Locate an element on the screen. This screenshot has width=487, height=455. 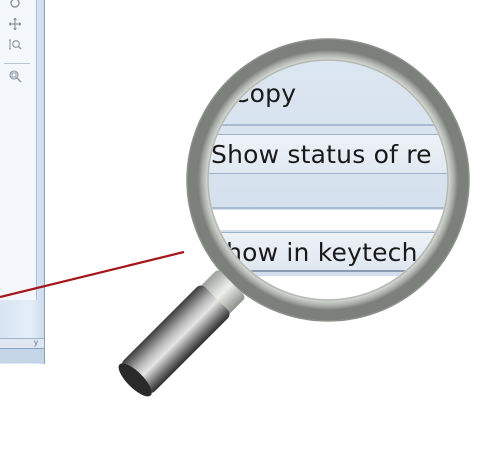
magnifier-handle is located at coordinates (181, 333).